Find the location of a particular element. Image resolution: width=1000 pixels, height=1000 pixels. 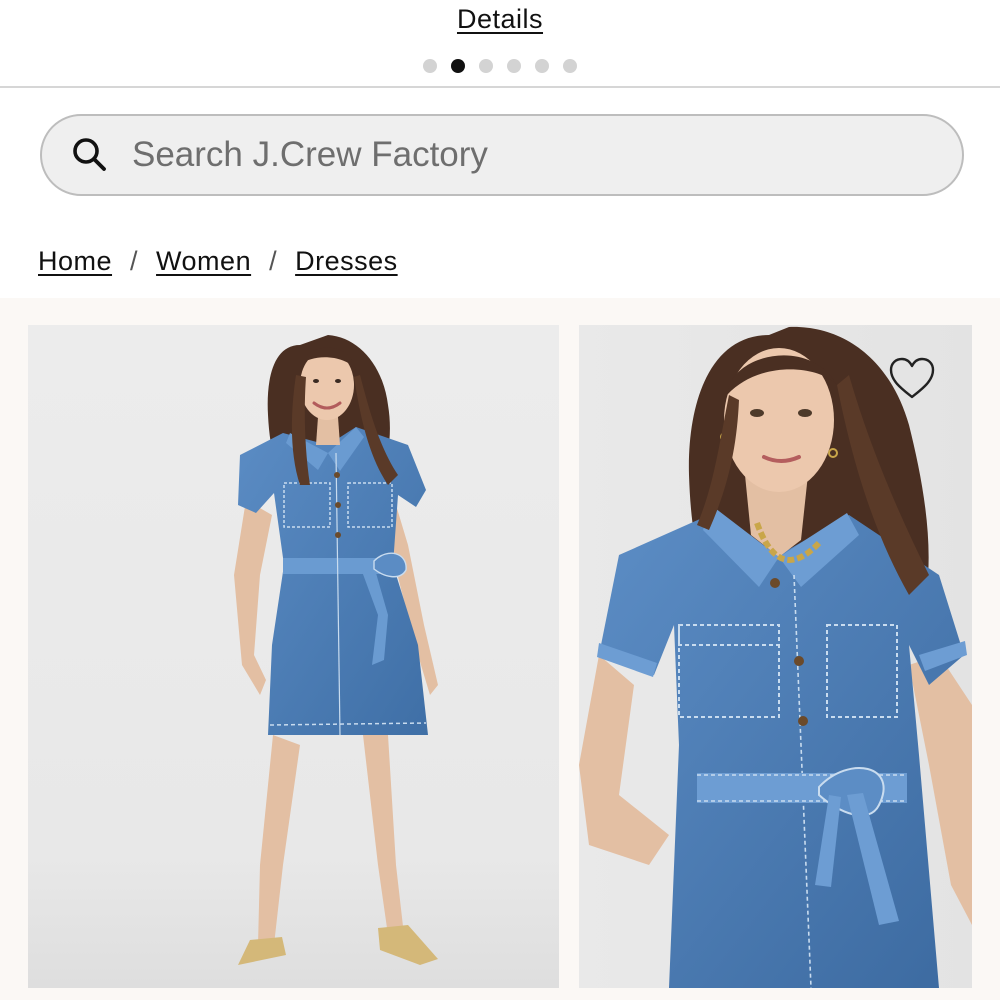

carousel-dots is located at coordinates (500, 66).